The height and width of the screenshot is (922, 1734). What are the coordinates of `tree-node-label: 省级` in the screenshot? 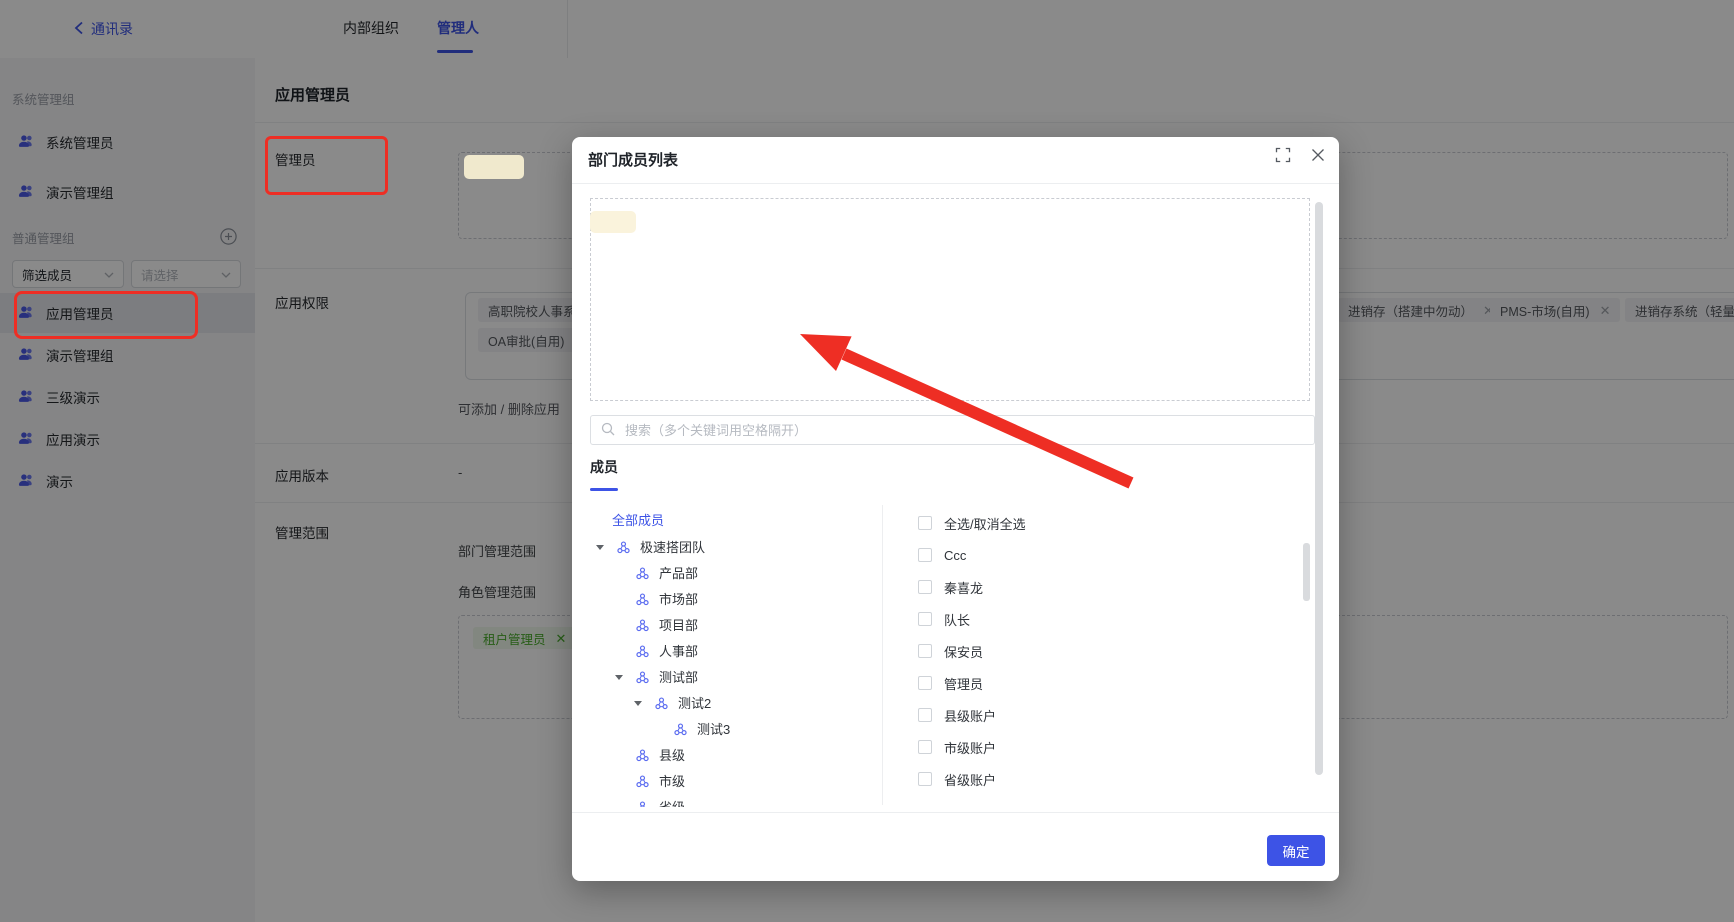 It's located at (672, 803).